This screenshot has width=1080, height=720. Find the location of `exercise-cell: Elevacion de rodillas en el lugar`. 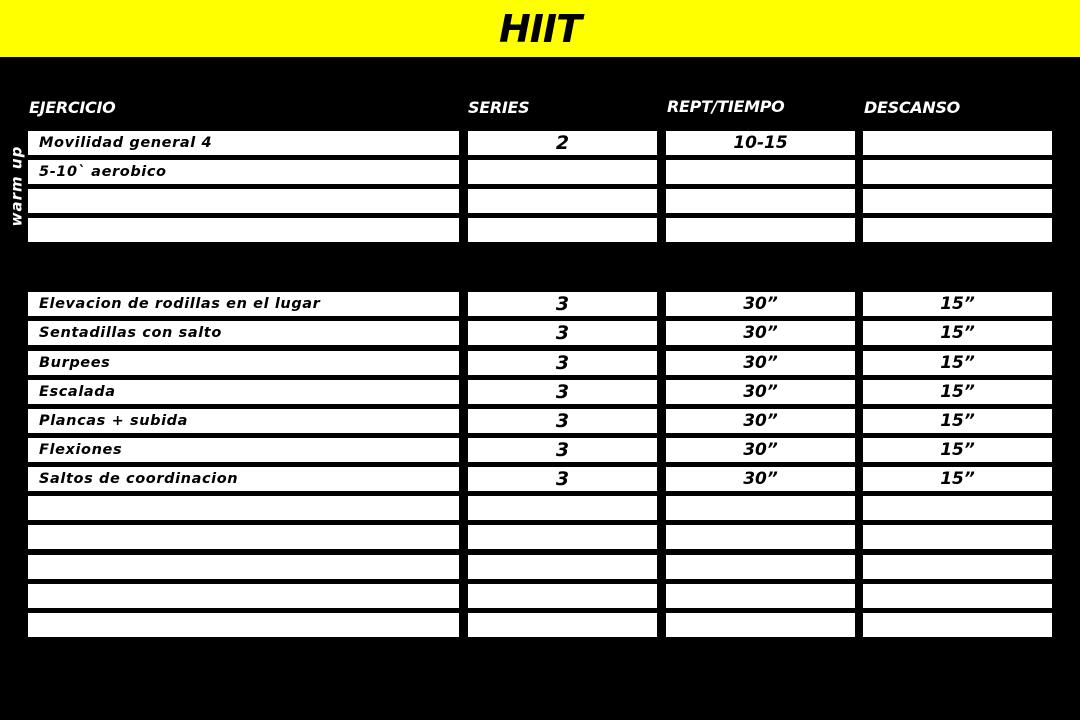

exercise-cell: Elevacion de rodillas en el lugar is located at coordinates (243, 304).